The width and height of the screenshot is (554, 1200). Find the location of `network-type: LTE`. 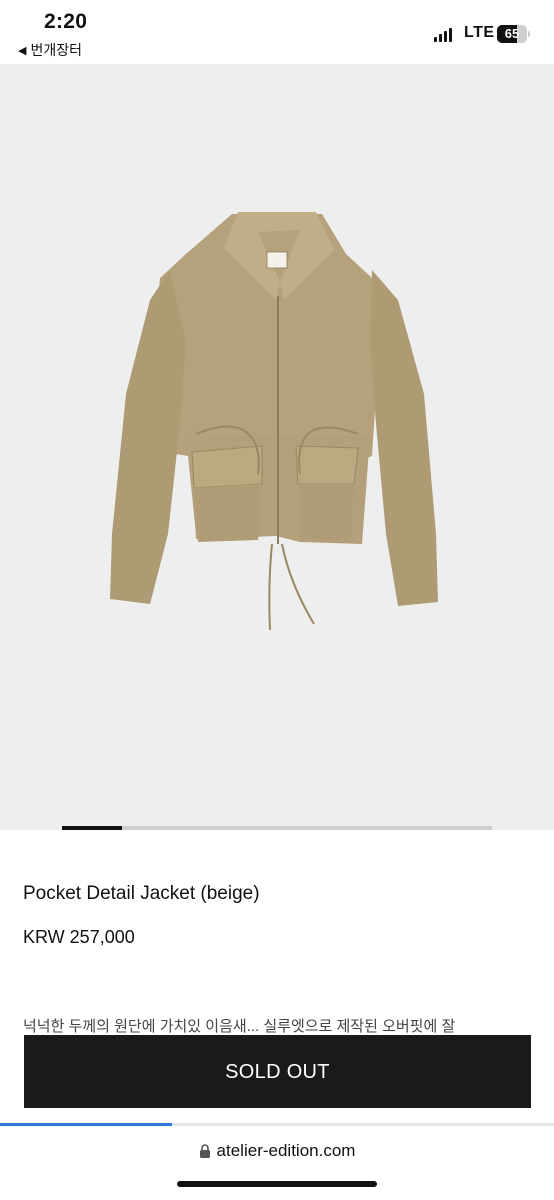

network-type: LTE is located at coordinates (479, 32).